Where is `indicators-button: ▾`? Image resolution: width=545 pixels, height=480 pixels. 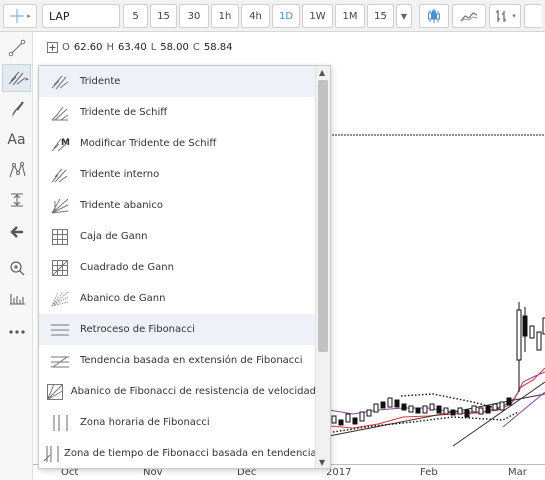 indicators-button: ▾ is located at coordinates (505, 16).